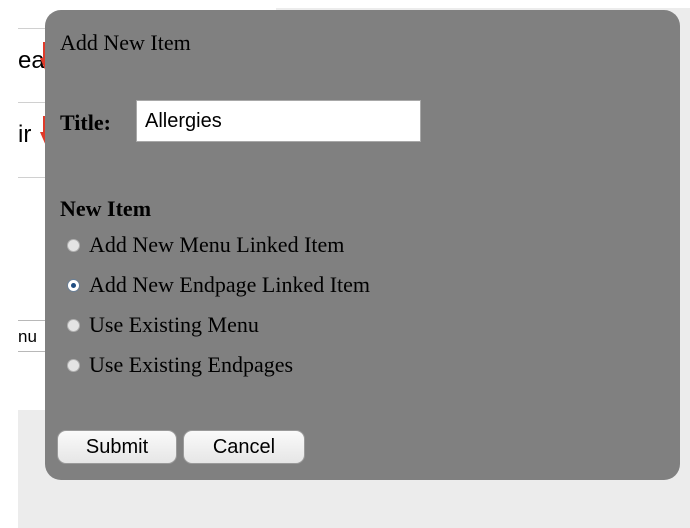  What do you see at coordinates (117, 447) in the screenshot?
I see `submit-button: Submit` at bounding box center [117, 447].